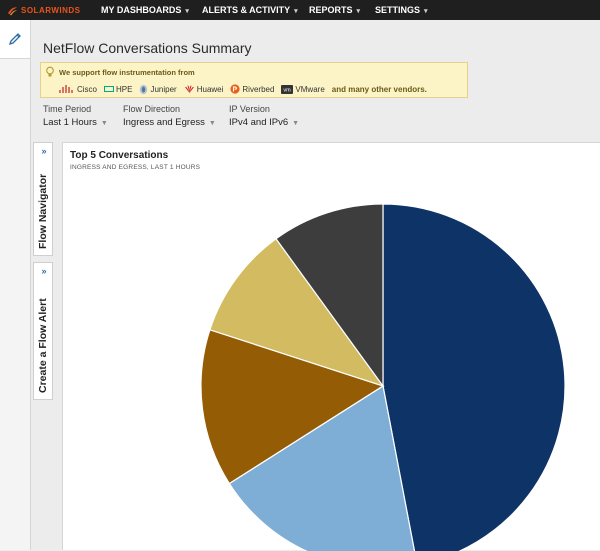  Describe the element at coordinates (246, 10) in the screenshot. I see `nav-label: ALERTS & ACTIVITY` at that location.